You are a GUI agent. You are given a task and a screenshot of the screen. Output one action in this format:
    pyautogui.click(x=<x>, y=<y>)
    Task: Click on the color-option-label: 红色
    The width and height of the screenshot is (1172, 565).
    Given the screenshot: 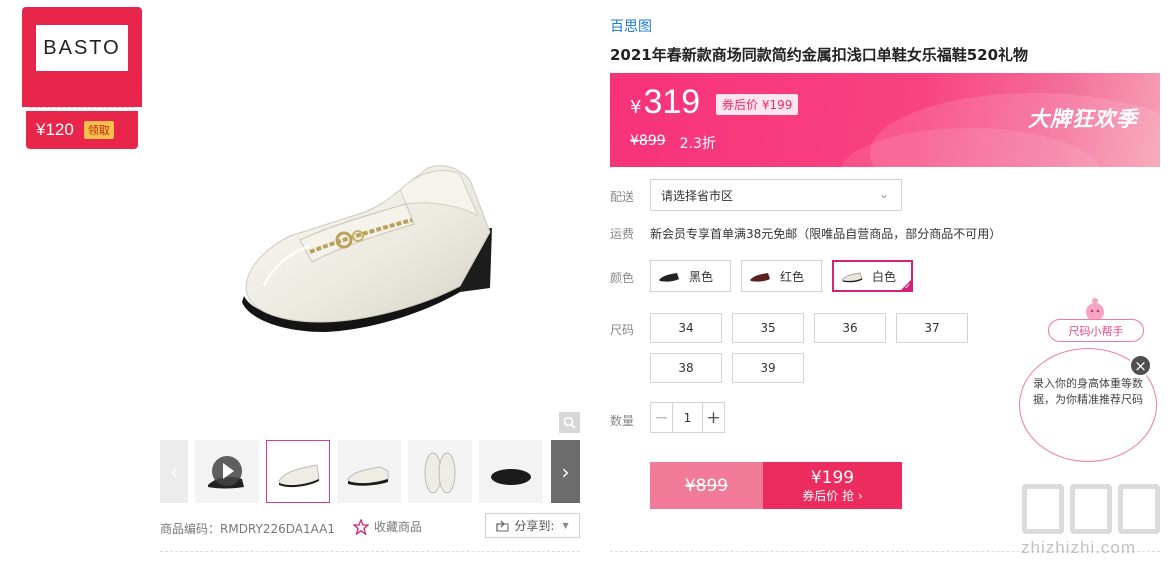 What is the action you would take?
    pyautogui.click(x=792, y=276)
    